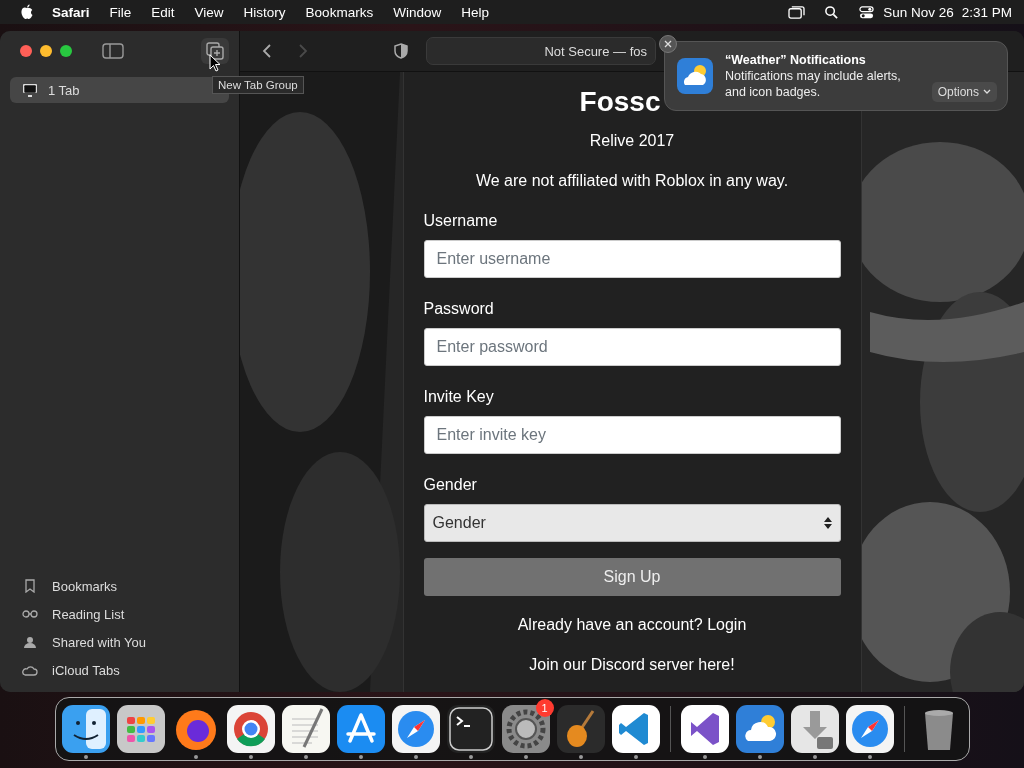 Image resolution: width=1024 pixels, height=768 pixels. I want to click on monitor-icon, so click(30, 90).